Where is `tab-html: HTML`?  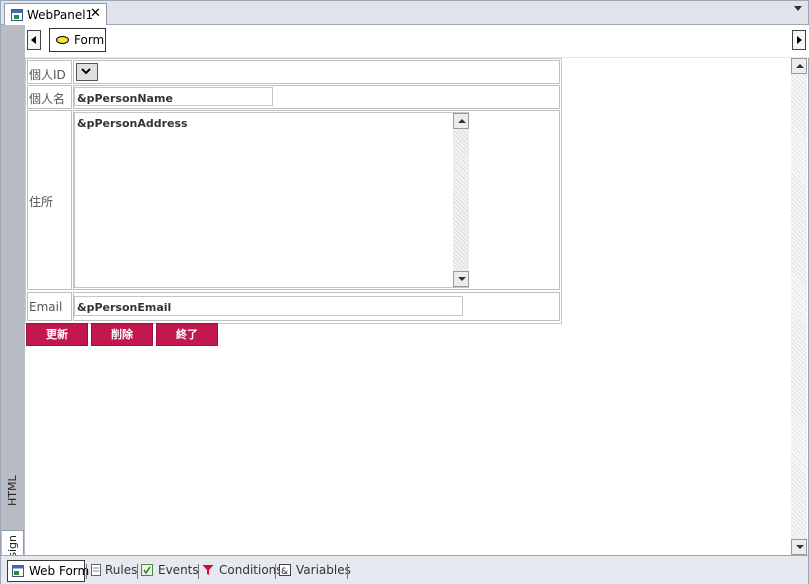 tab-html: HTML is located at coordinates (12, 490).